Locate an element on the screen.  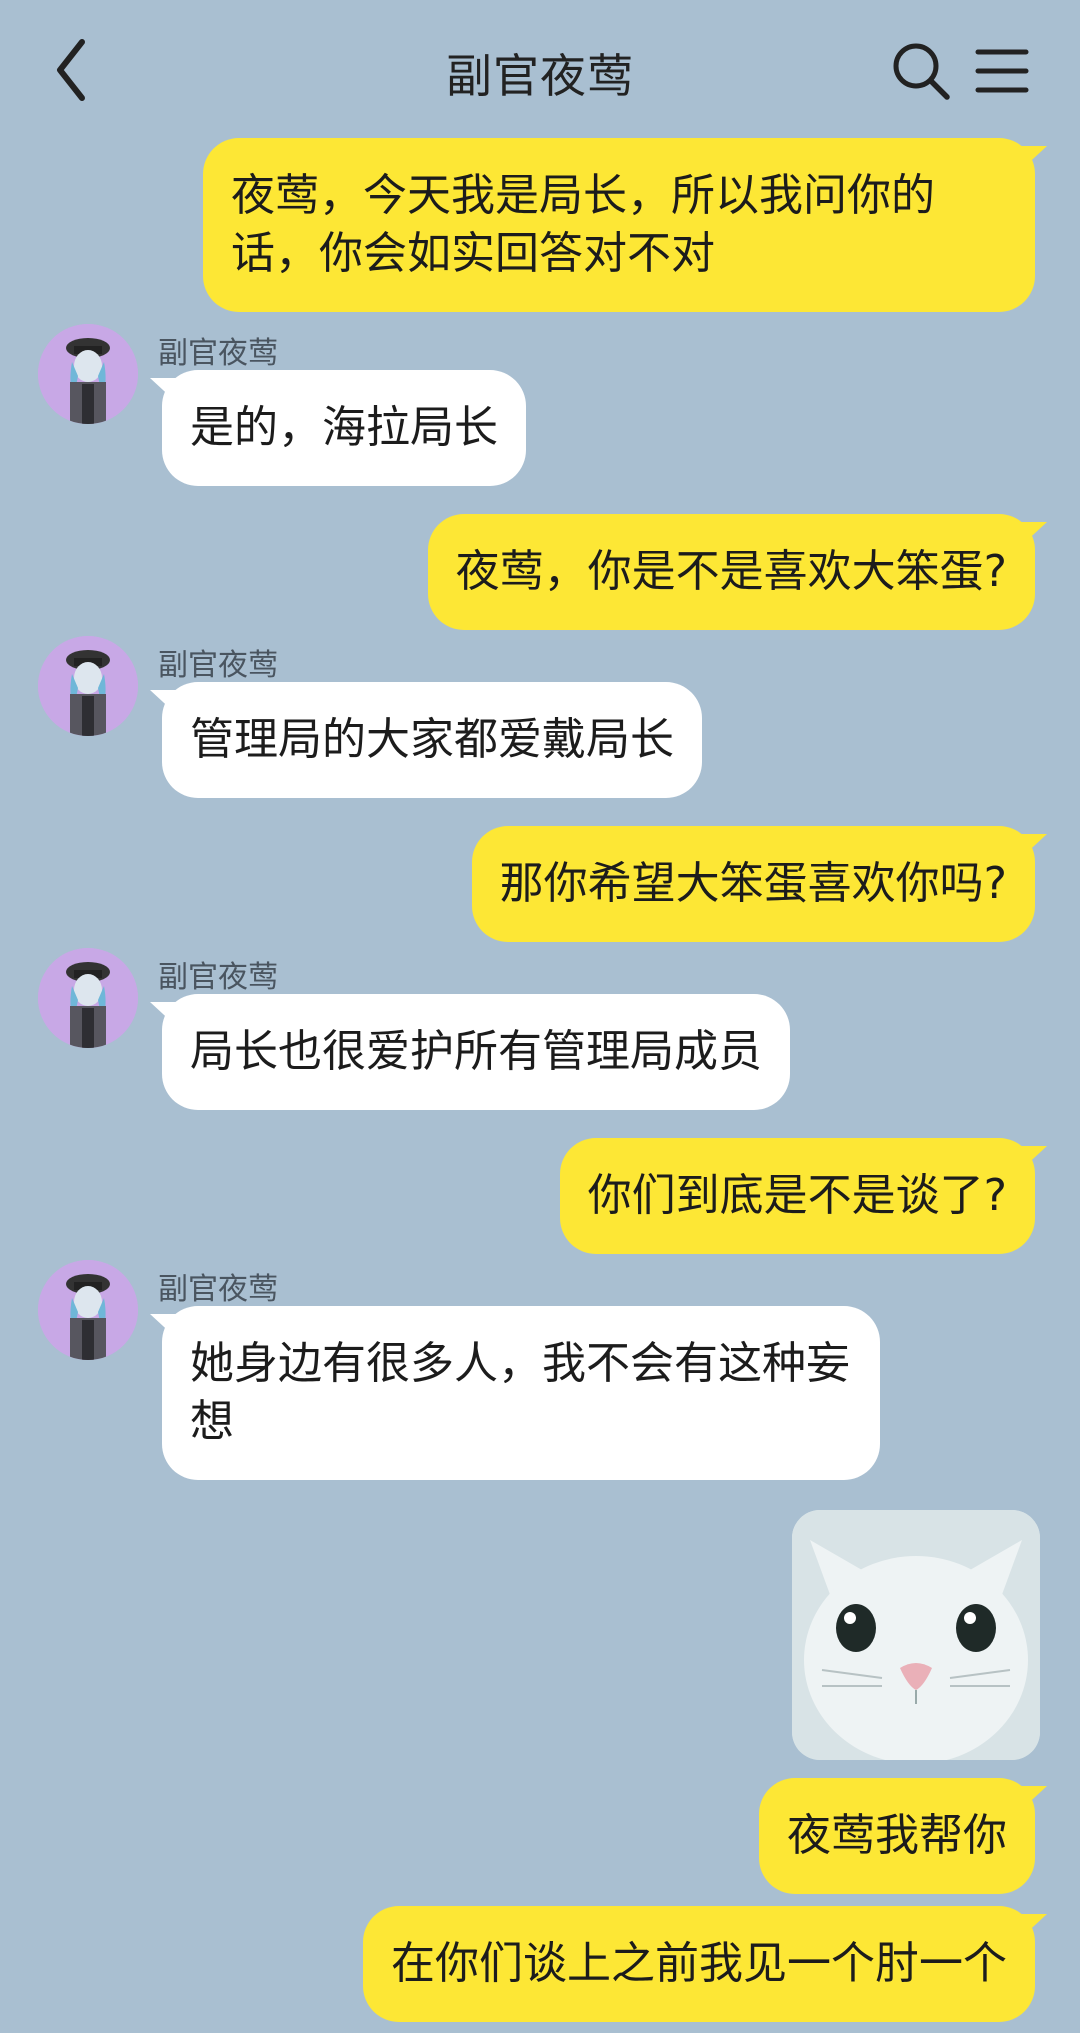
message-row-incoming: 副官夜莺 她身边有很多人，我不会有这种妄想 is located at coordinates (540, 1380).